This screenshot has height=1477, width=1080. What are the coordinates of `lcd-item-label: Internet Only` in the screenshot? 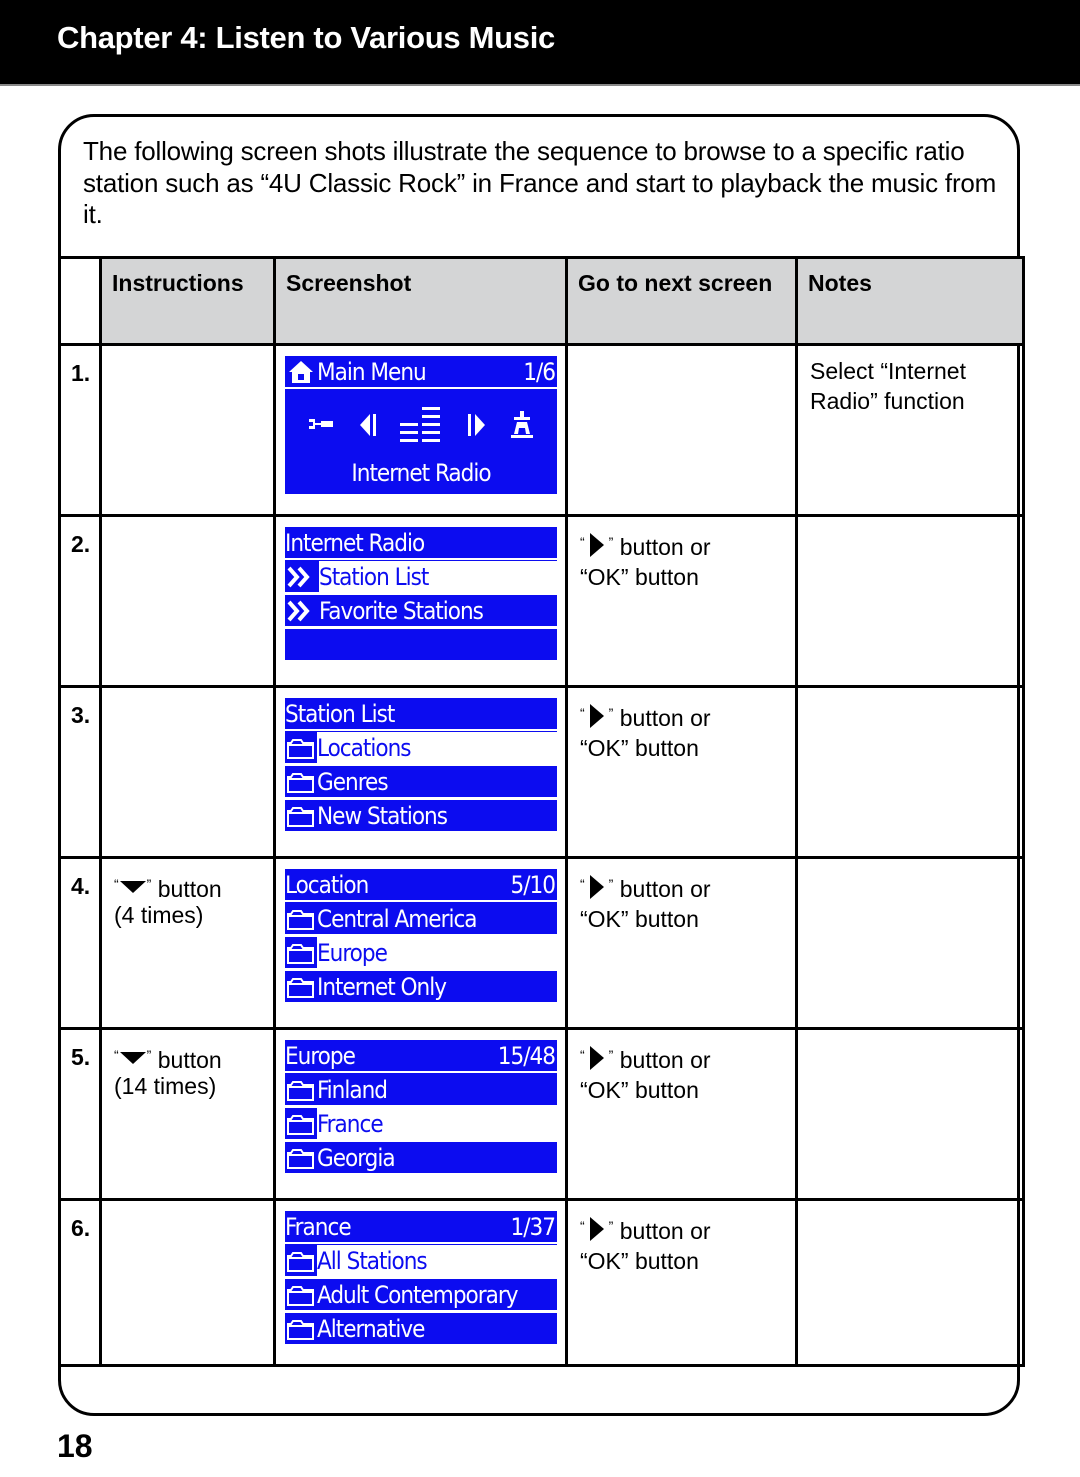 It's located at (382, 986).